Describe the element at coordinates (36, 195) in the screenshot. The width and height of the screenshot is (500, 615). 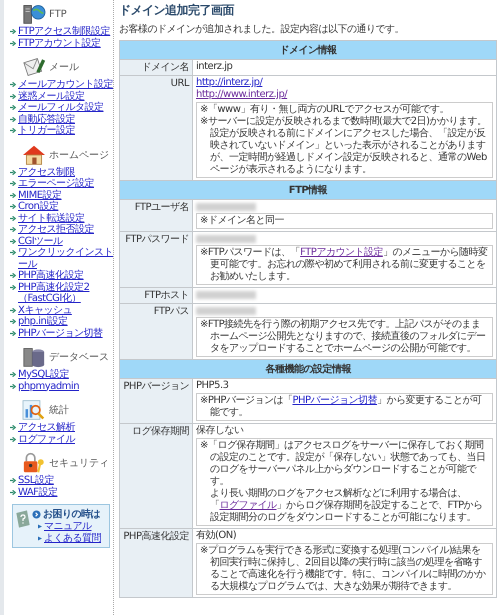
I see `sidebar-link: MIME設定` at that location.